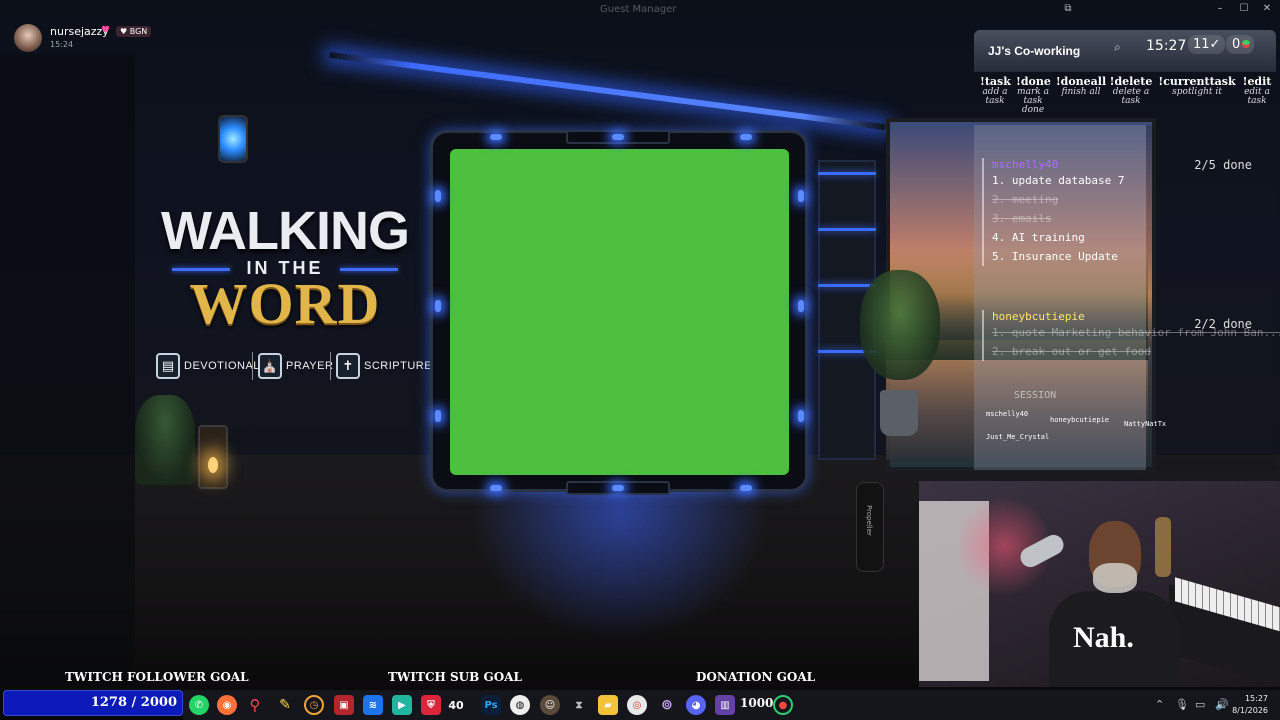  Describe the element at coordinates (1246, 44) in the screenshot. I see `tomato-icon` at that location.